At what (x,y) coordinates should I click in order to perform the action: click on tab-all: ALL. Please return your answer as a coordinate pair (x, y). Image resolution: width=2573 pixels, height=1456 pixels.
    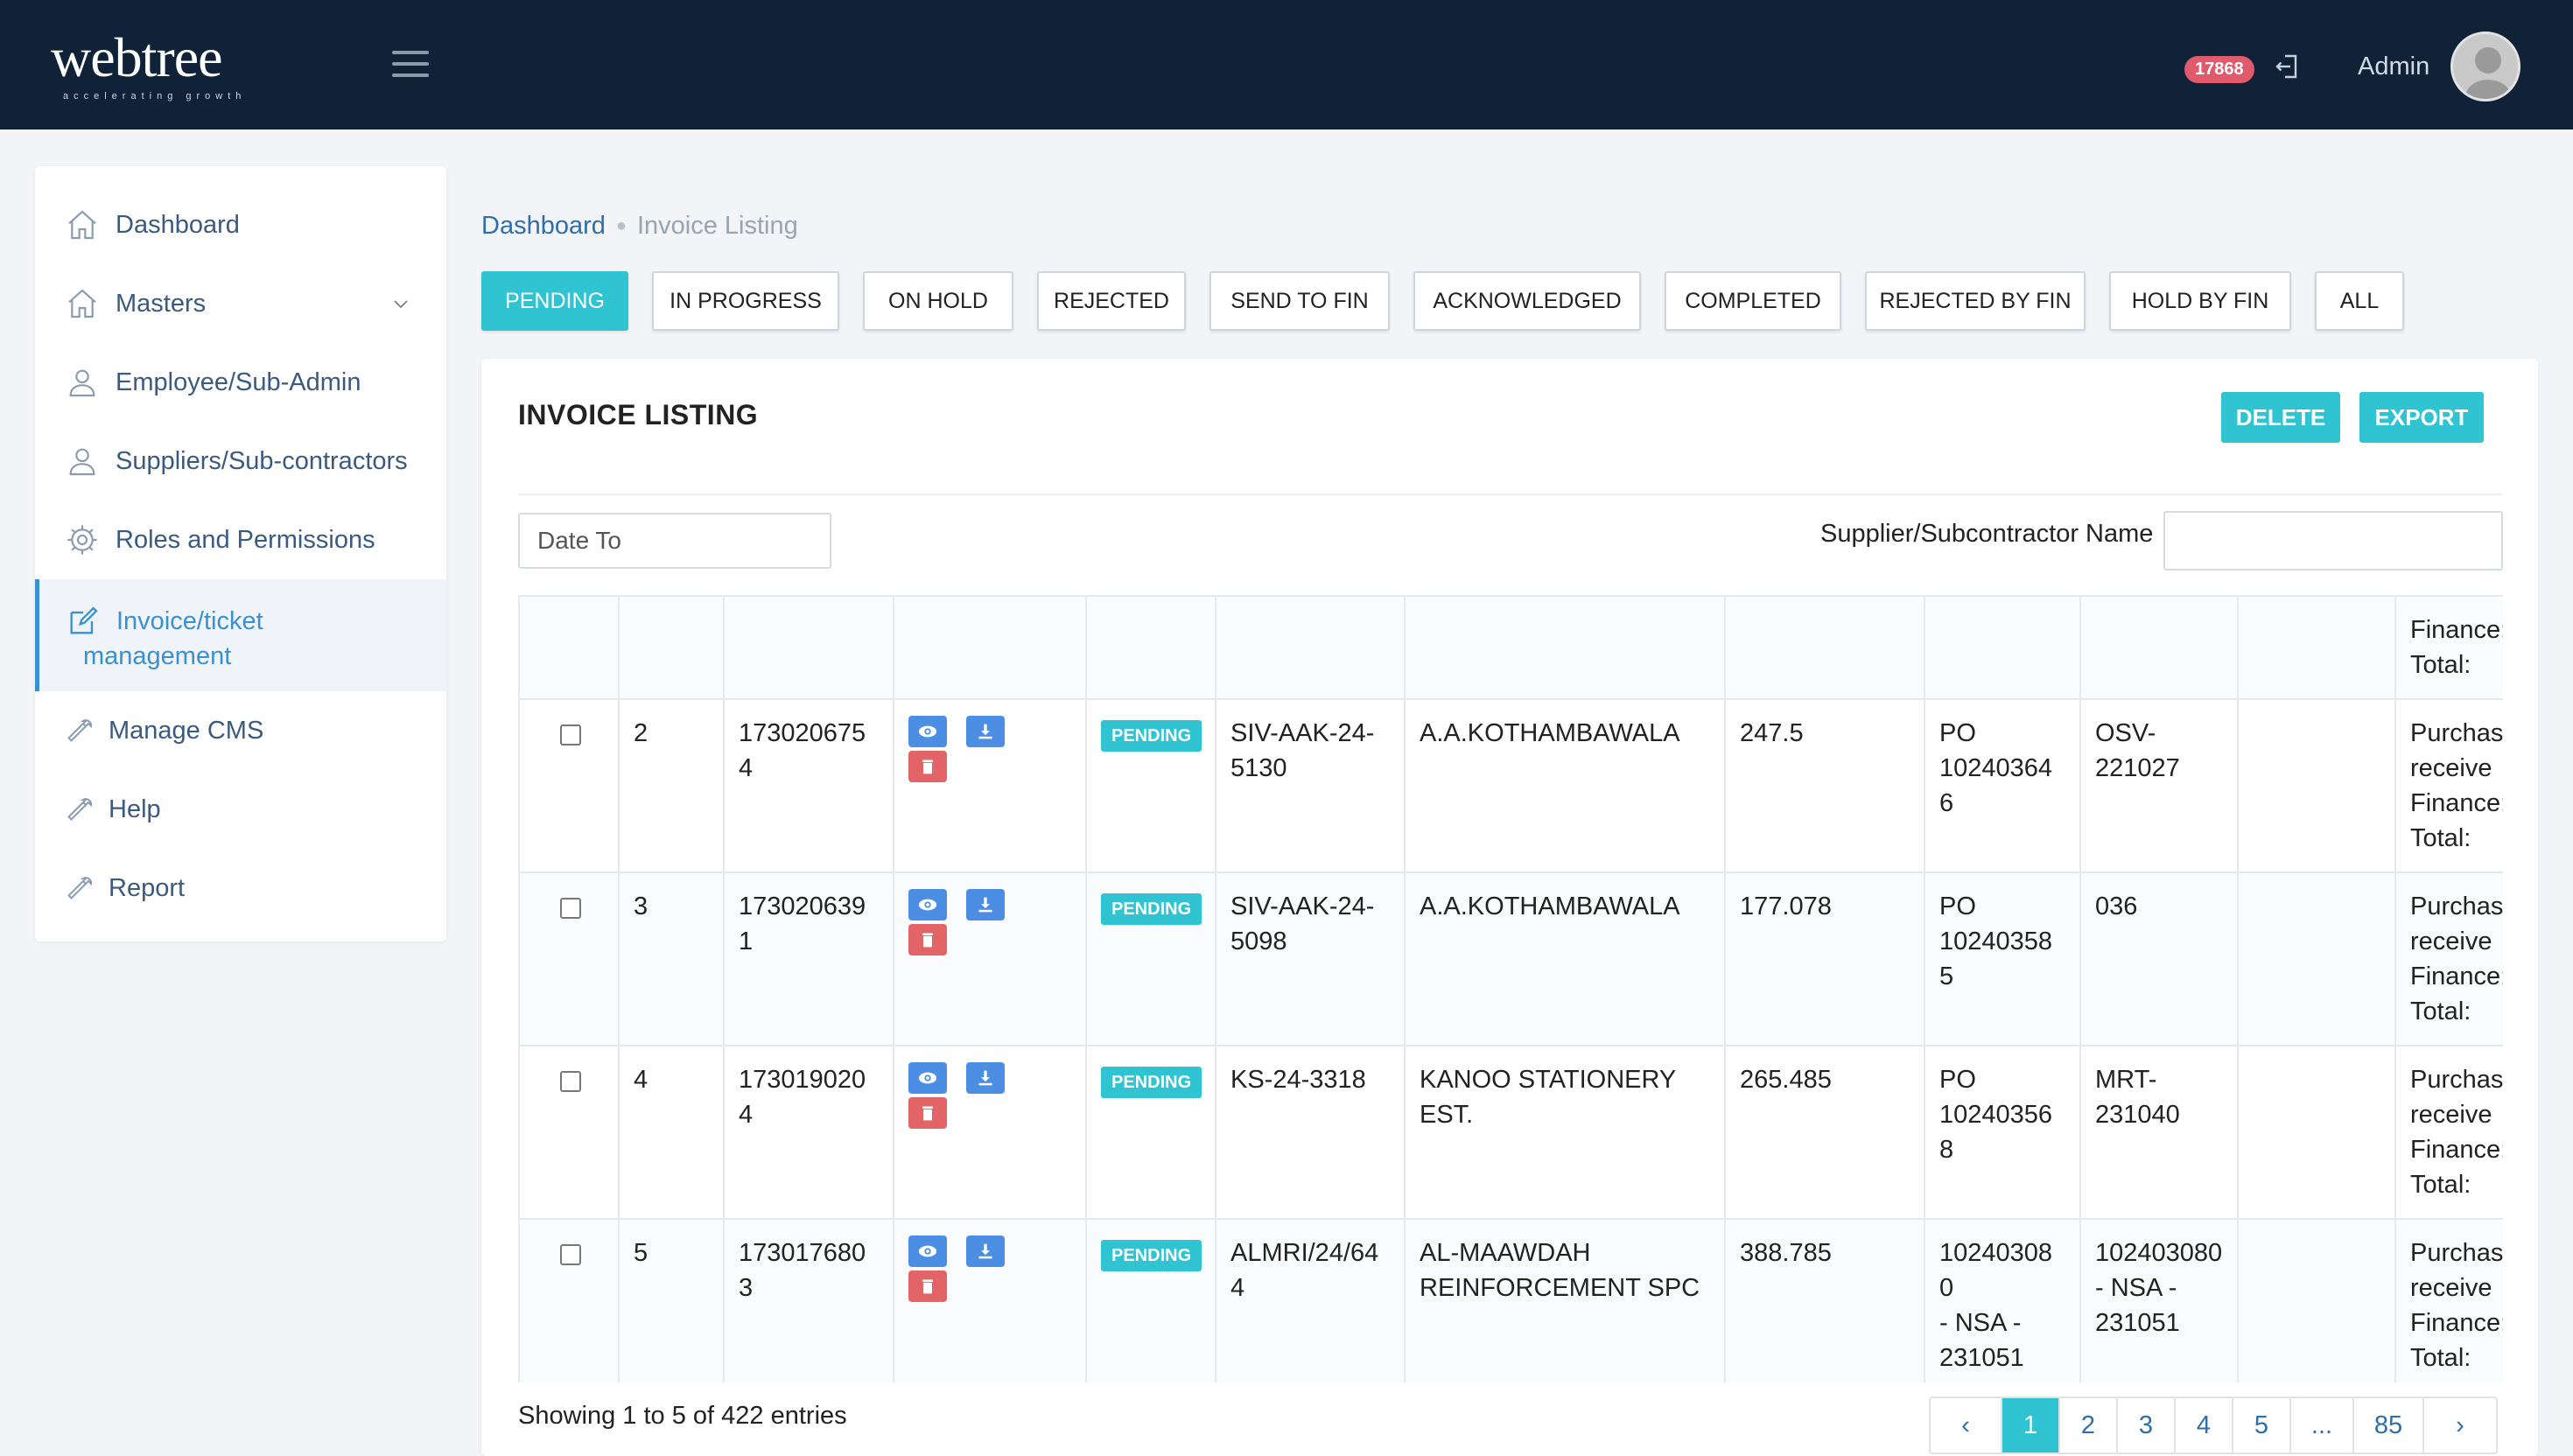
    Looking at the image, I should click on (2359, 301).